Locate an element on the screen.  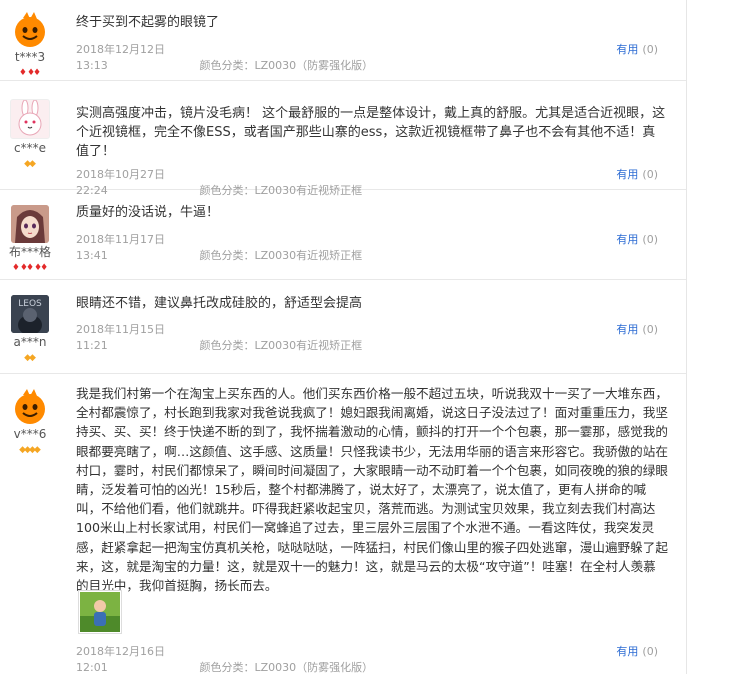
review-meta: 2018年11月15日 11:21 颜色分类：LZ0030有近视矫正框 is located at coordinates (372, 337).